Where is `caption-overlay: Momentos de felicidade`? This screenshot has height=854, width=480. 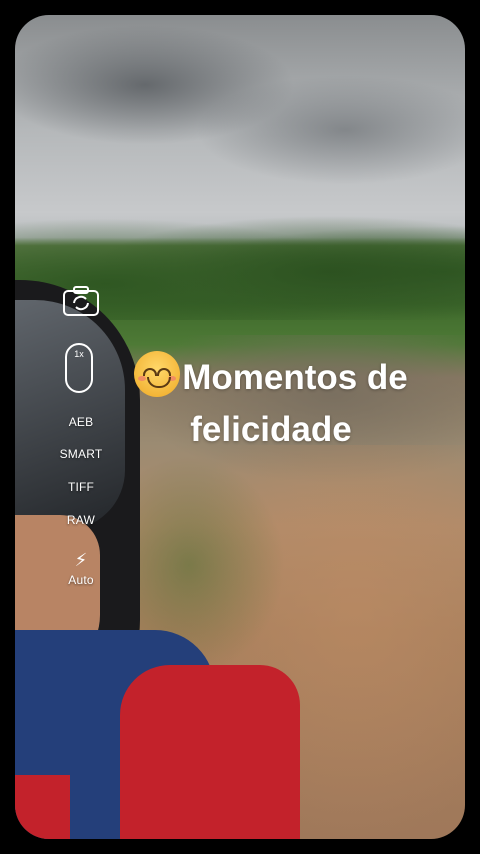
caption-overlay: Momentos de felicidade is located at coordinates (271, 403).